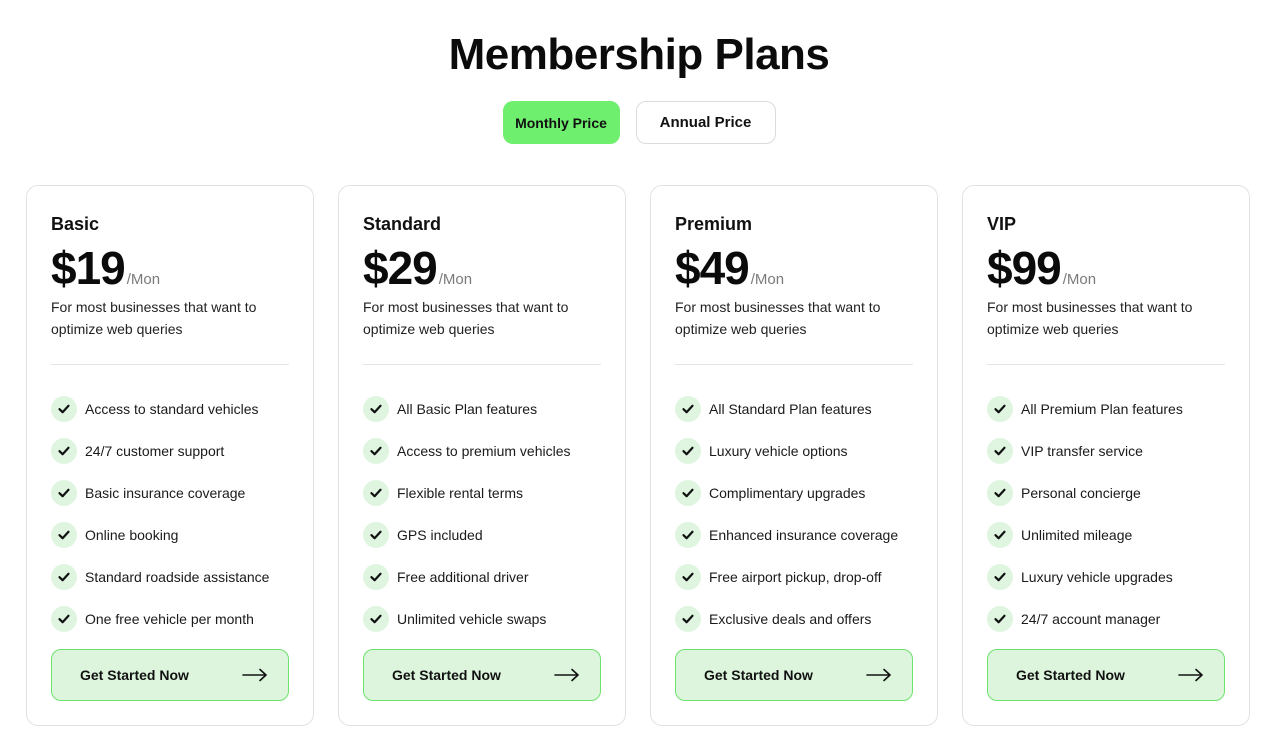 The width and height of the screenshot is (1278, 746). I want to click on feature-label: Basic insurance coverage, so click(165, 493).